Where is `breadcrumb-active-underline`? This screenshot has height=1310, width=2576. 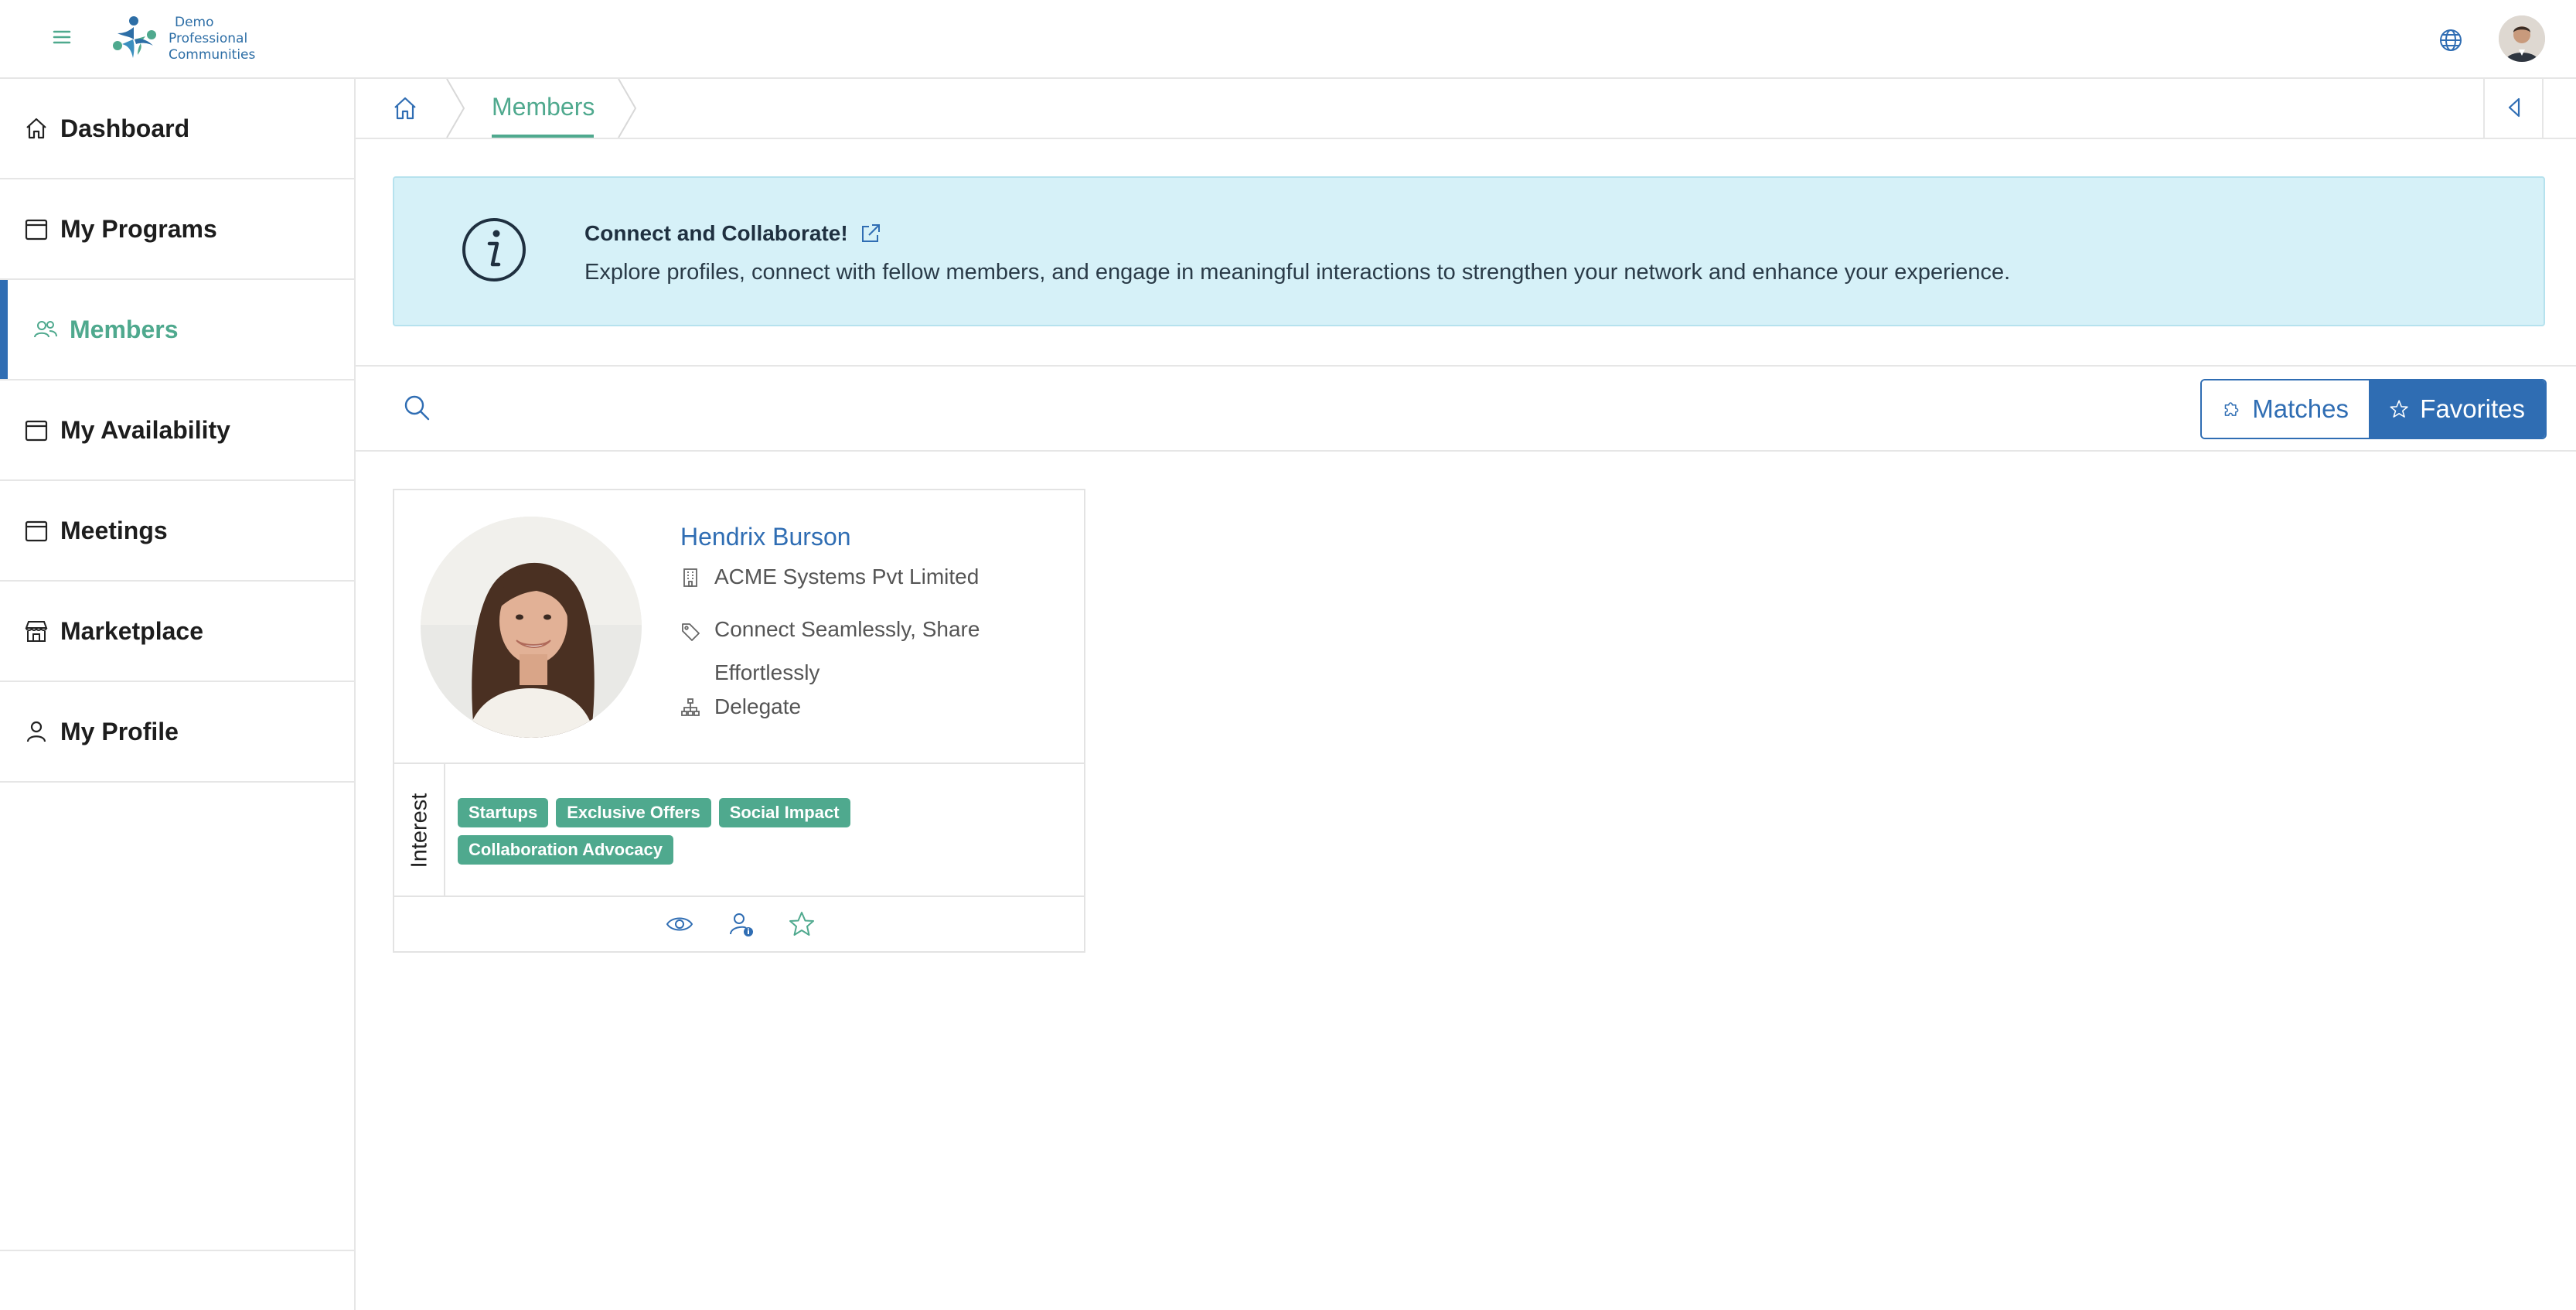 breadcrumb-active-underline is located at coordinates (543, 136).